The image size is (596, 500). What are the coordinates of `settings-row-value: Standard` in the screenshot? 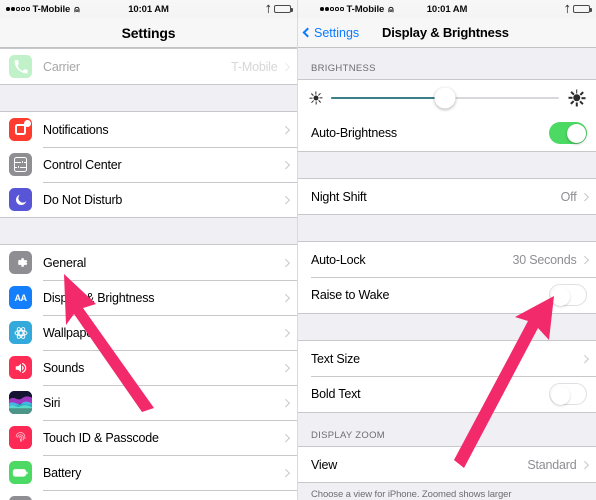 It's located at (552, 464).